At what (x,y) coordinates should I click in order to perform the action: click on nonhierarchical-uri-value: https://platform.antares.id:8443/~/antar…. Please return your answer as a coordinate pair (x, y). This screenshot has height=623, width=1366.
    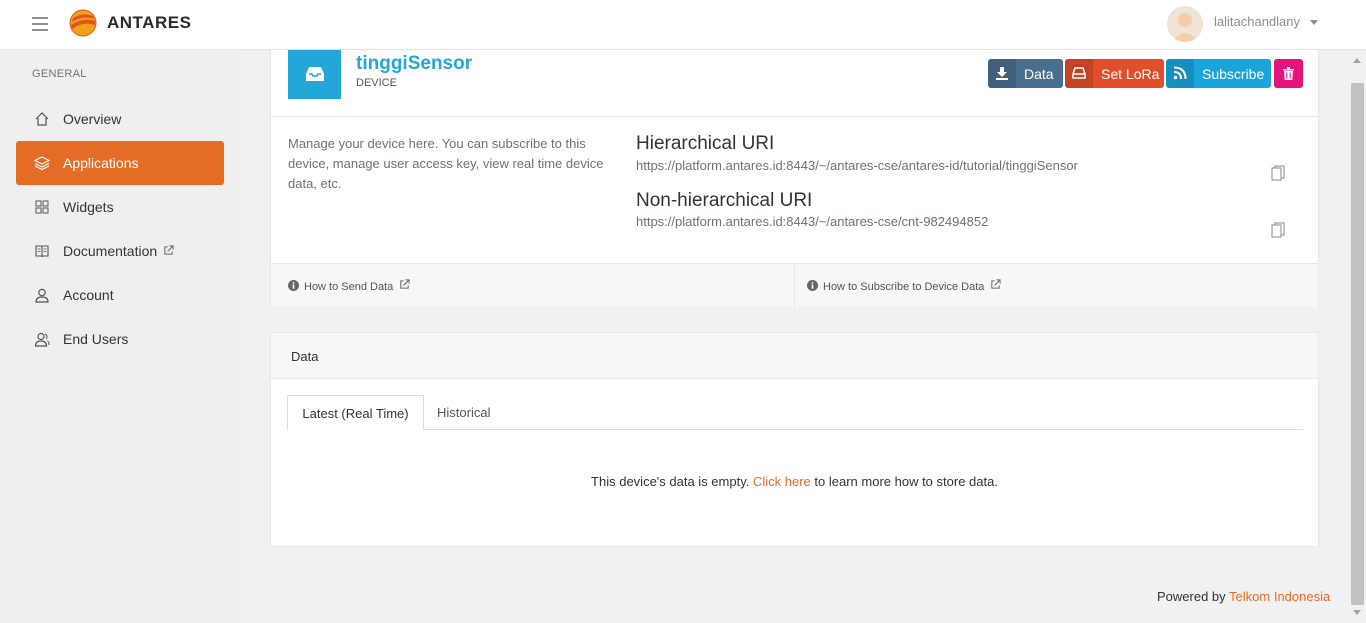
    Looking at the image, I should click on (812, 221).